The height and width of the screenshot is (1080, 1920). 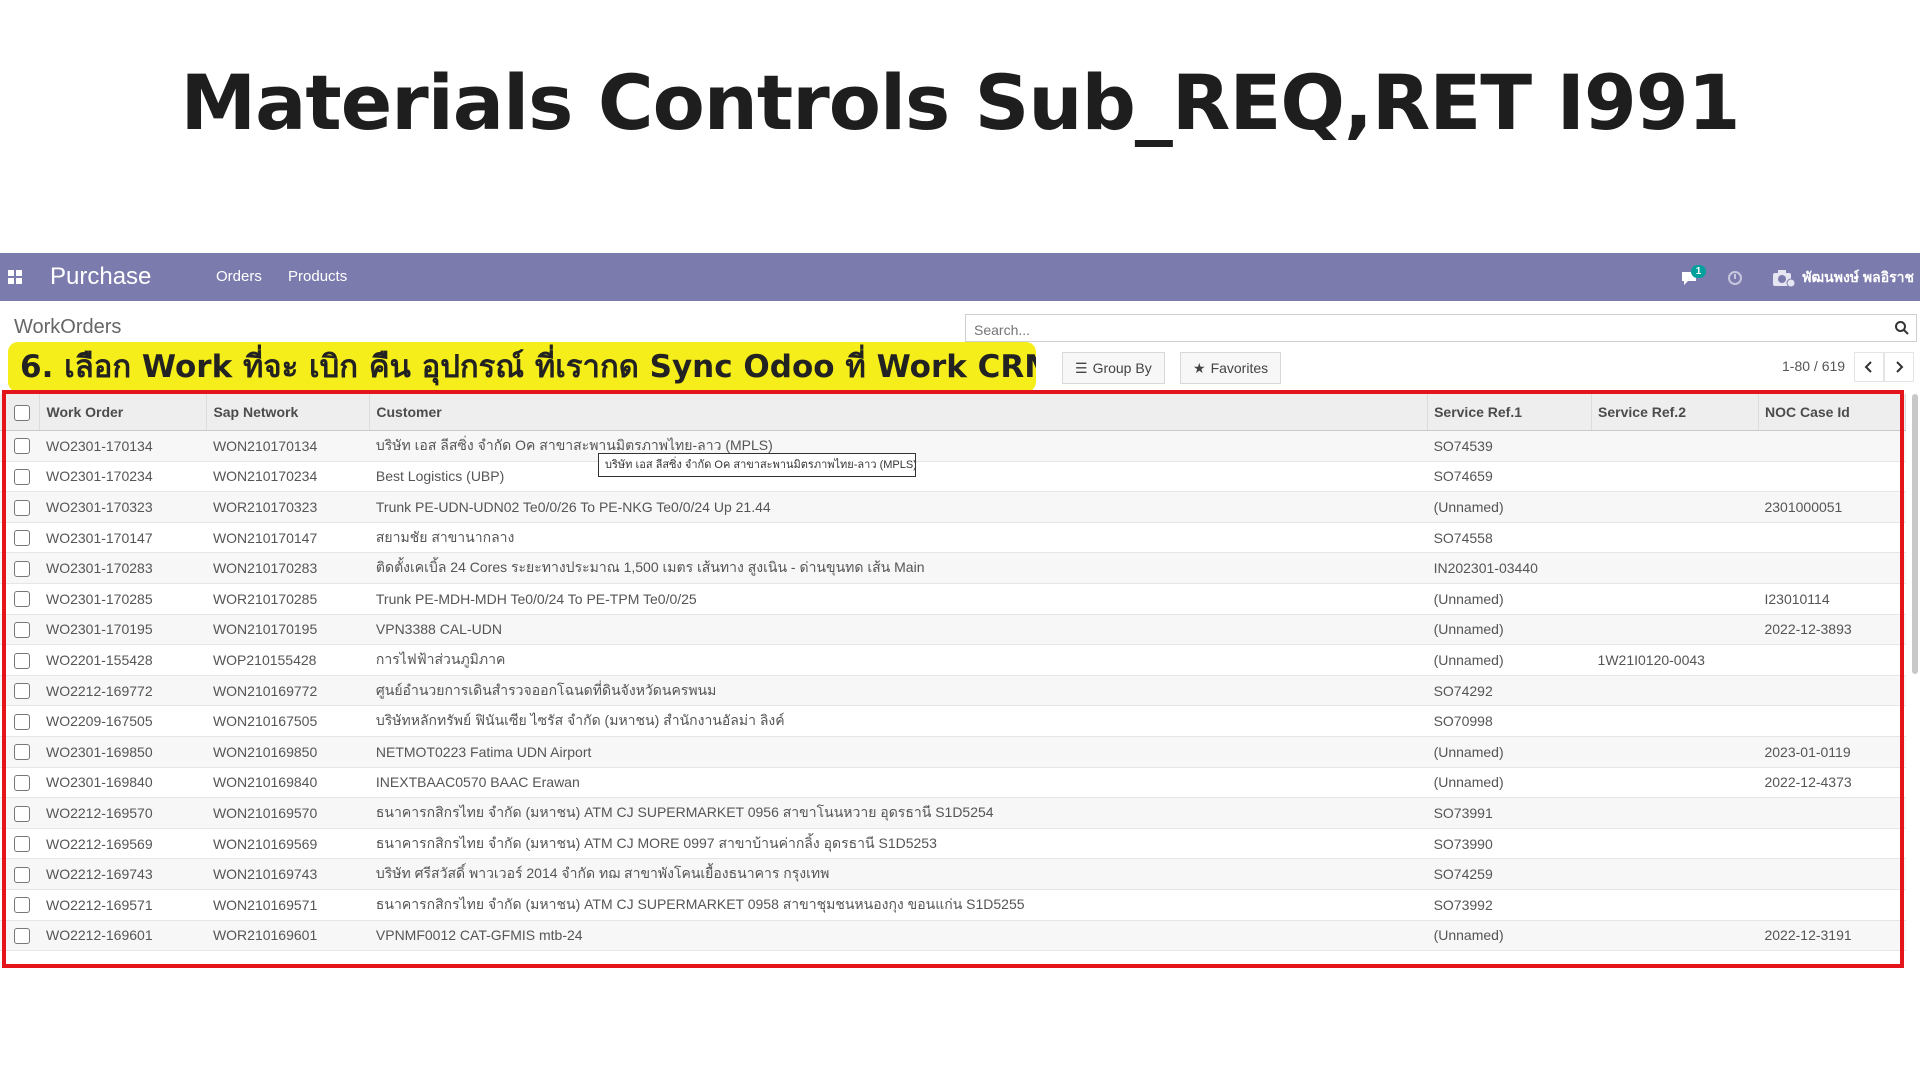 What do you see at coordinates (100, 277) in the screenshot?
I see `app-brand: Purchase` at bounding box center [100, 277].